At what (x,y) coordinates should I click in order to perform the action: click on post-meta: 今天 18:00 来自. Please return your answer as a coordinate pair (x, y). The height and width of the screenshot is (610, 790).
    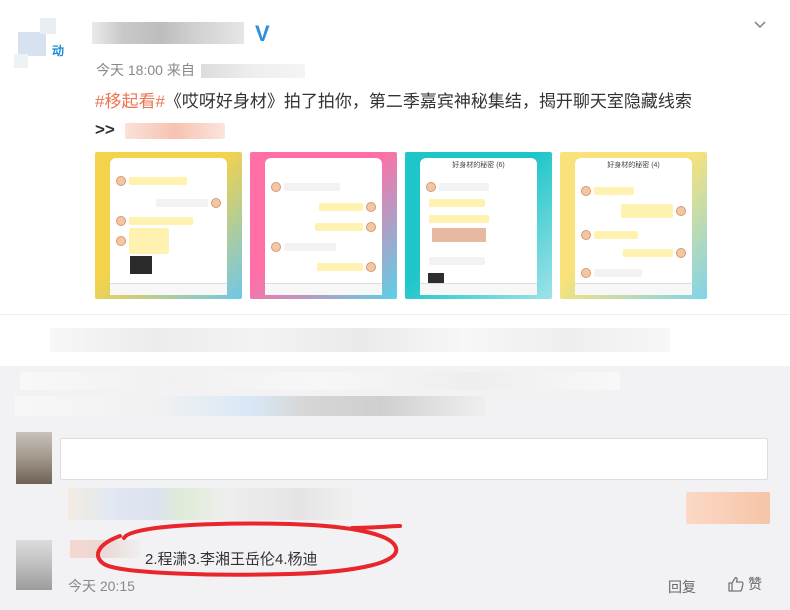
    Looking at the image, I should click on (200, 70).